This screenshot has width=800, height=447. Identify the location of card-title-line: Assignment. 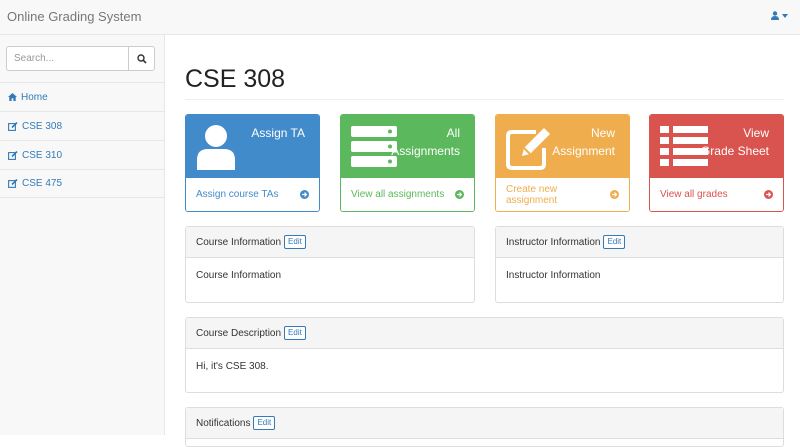
(583, 151).